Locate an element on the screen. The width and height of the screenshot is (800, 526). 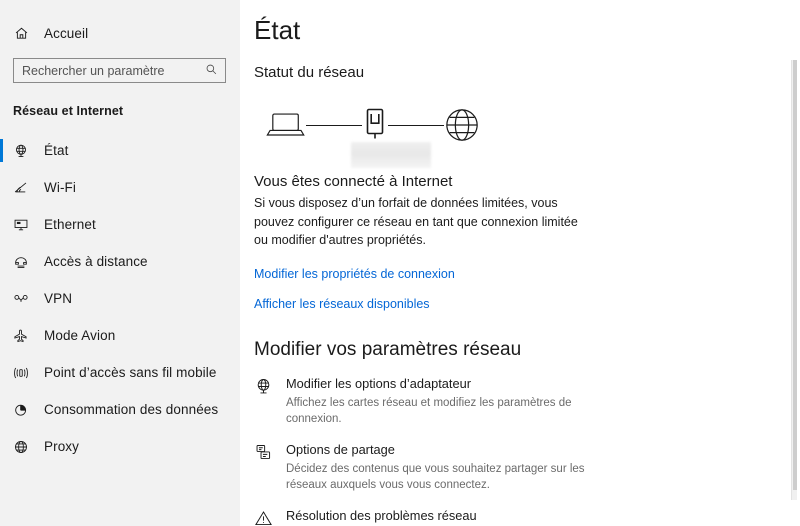
sidebar-item-vpn: VPN is located at coordinates (120, 298).